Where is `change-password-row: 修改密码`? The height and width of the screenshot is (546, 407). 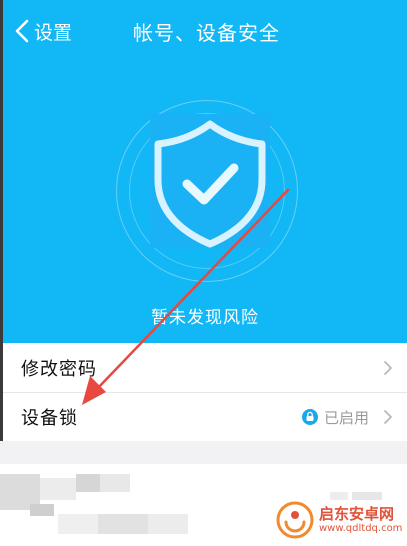
change-password-row: 修改密码 is located at coordinates (205, 367).